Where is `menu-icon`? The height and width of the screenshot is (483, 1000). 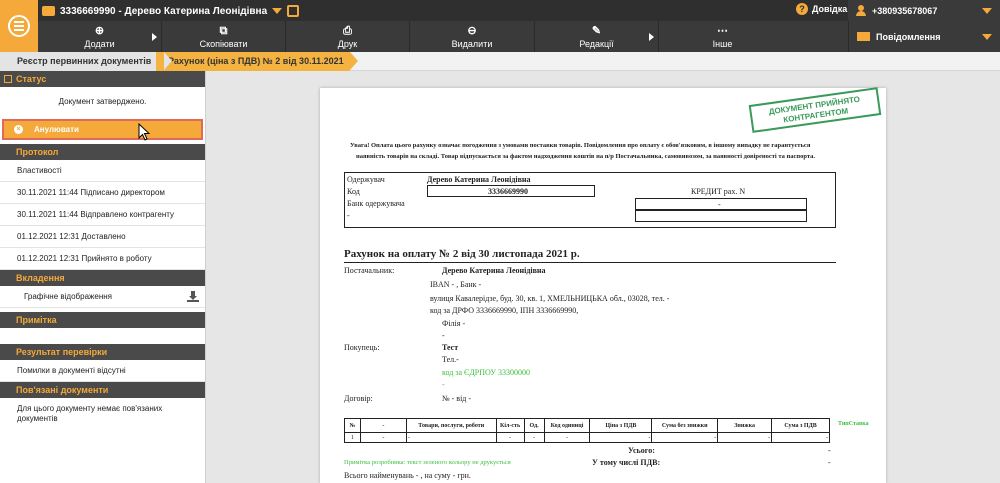
menu-icon is located at coordinates (19, 26).